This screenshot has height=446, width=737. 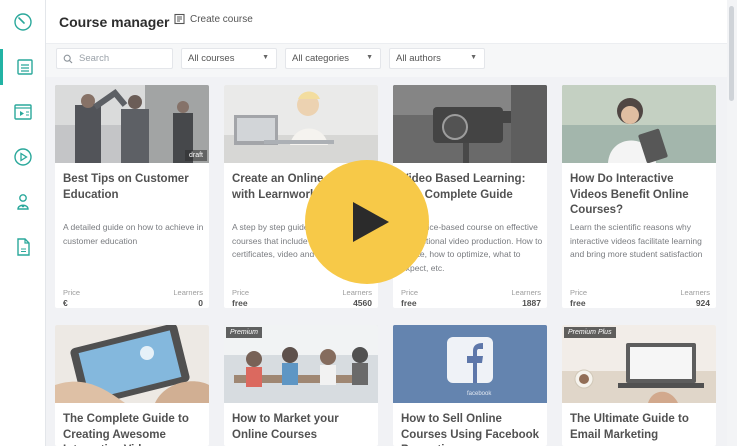 I want to click on create-course-label: Create course, so click(x=221, y=19).